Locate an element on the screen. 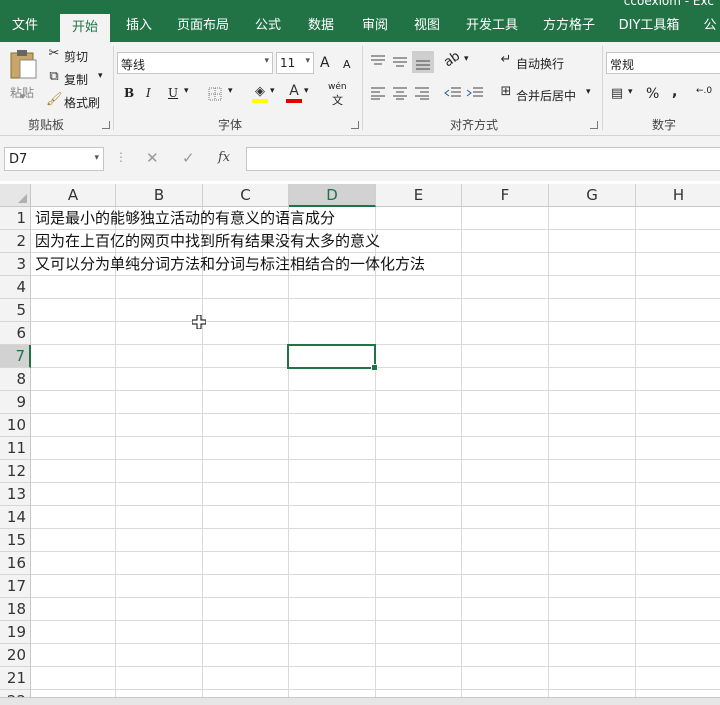 This screenshot has width=720, height=705. align-top-button is located at coordinates (379, 62).